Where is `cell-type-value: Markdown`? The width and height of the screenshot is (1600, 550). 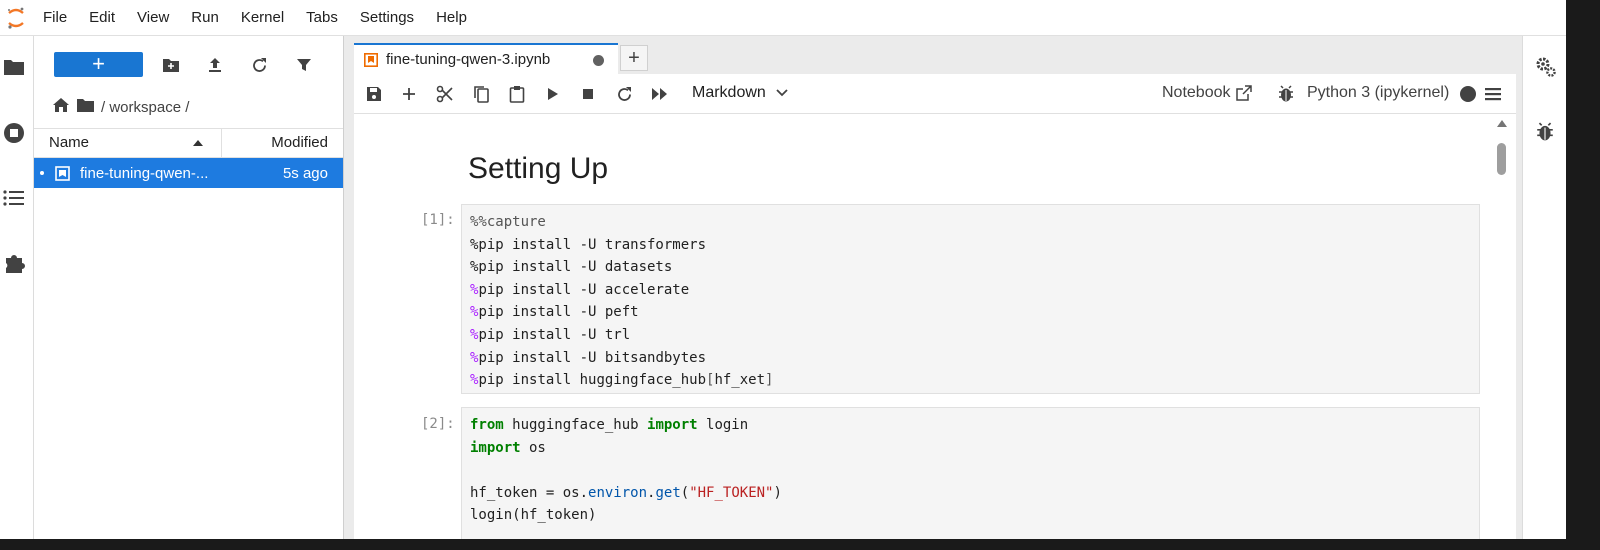
cell-type-value: Markdown is located at coordinates (729, 92).